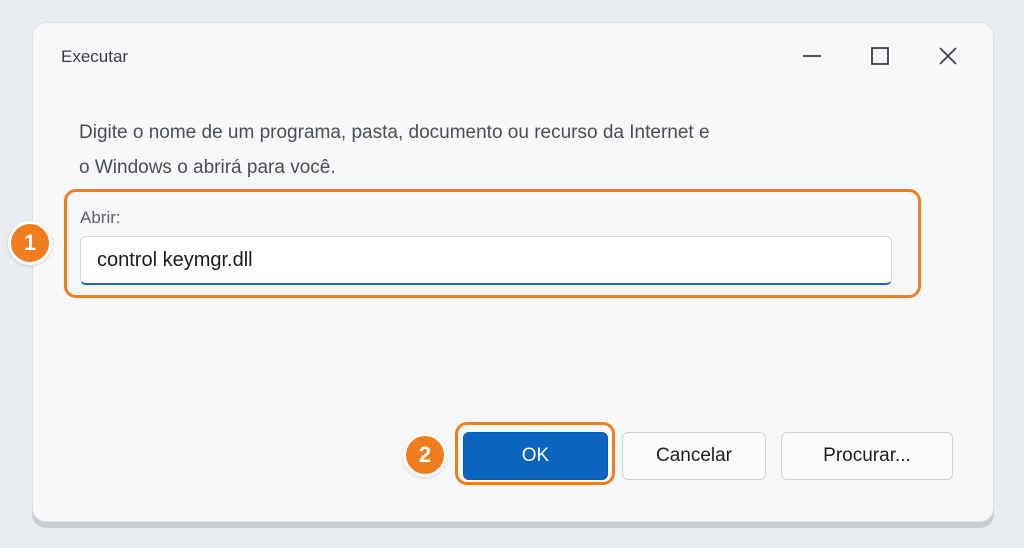 This screenshot has width=1024, height=548. What do you see at coordinates (30, 243) in the screenshot?
I see `step-badge-1: 1` at bounding box center [30, 243].